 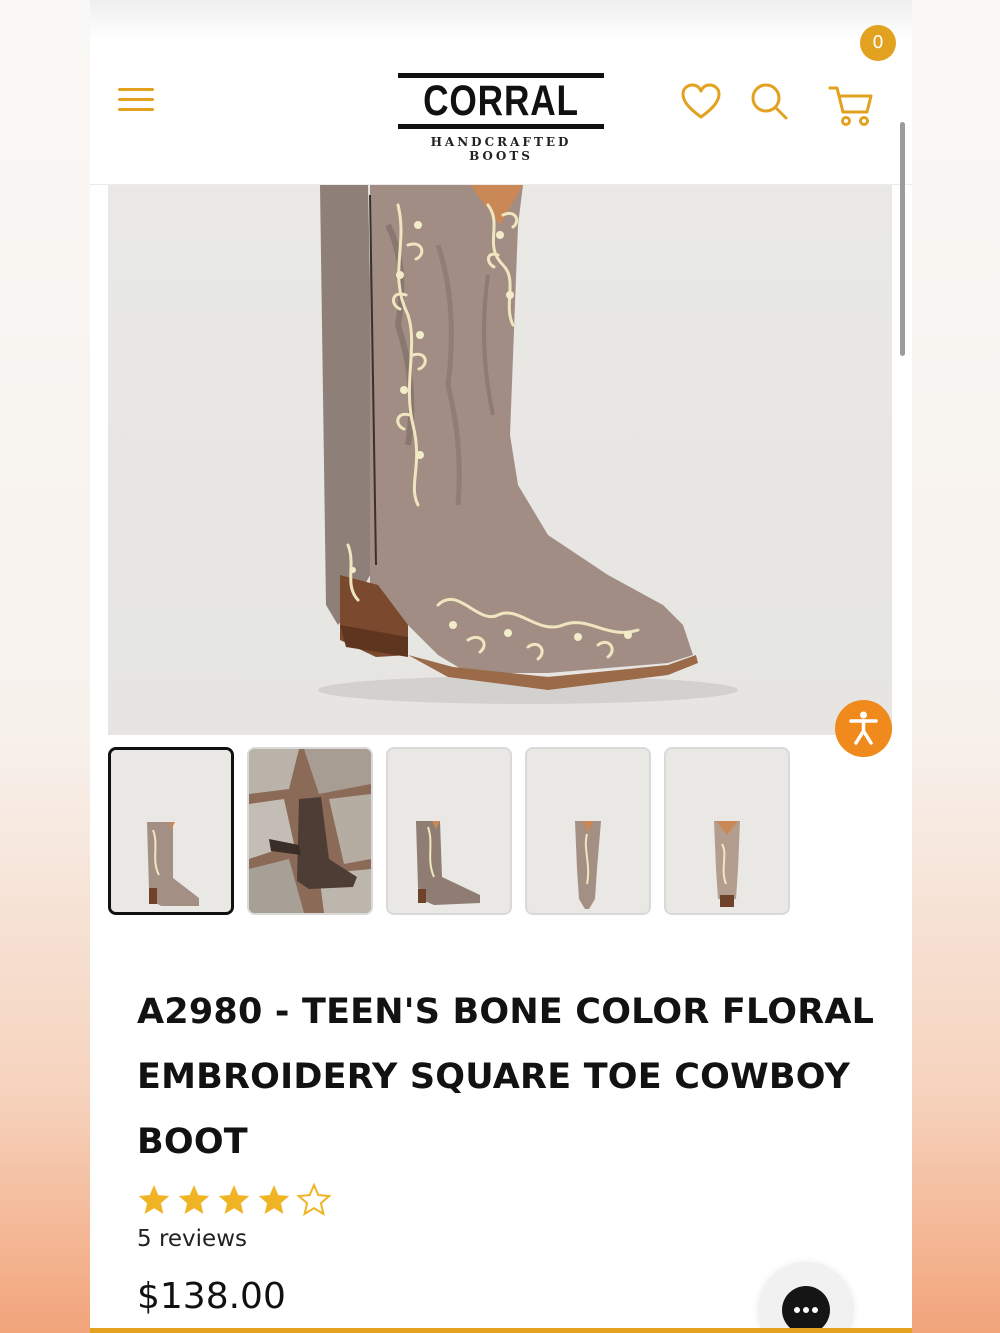 What do you see at coordinates (501, 149) in the screenshot?
I see `brand-tagline: HANDCRAFTED BOOTS` at bounding box center [501, 149].